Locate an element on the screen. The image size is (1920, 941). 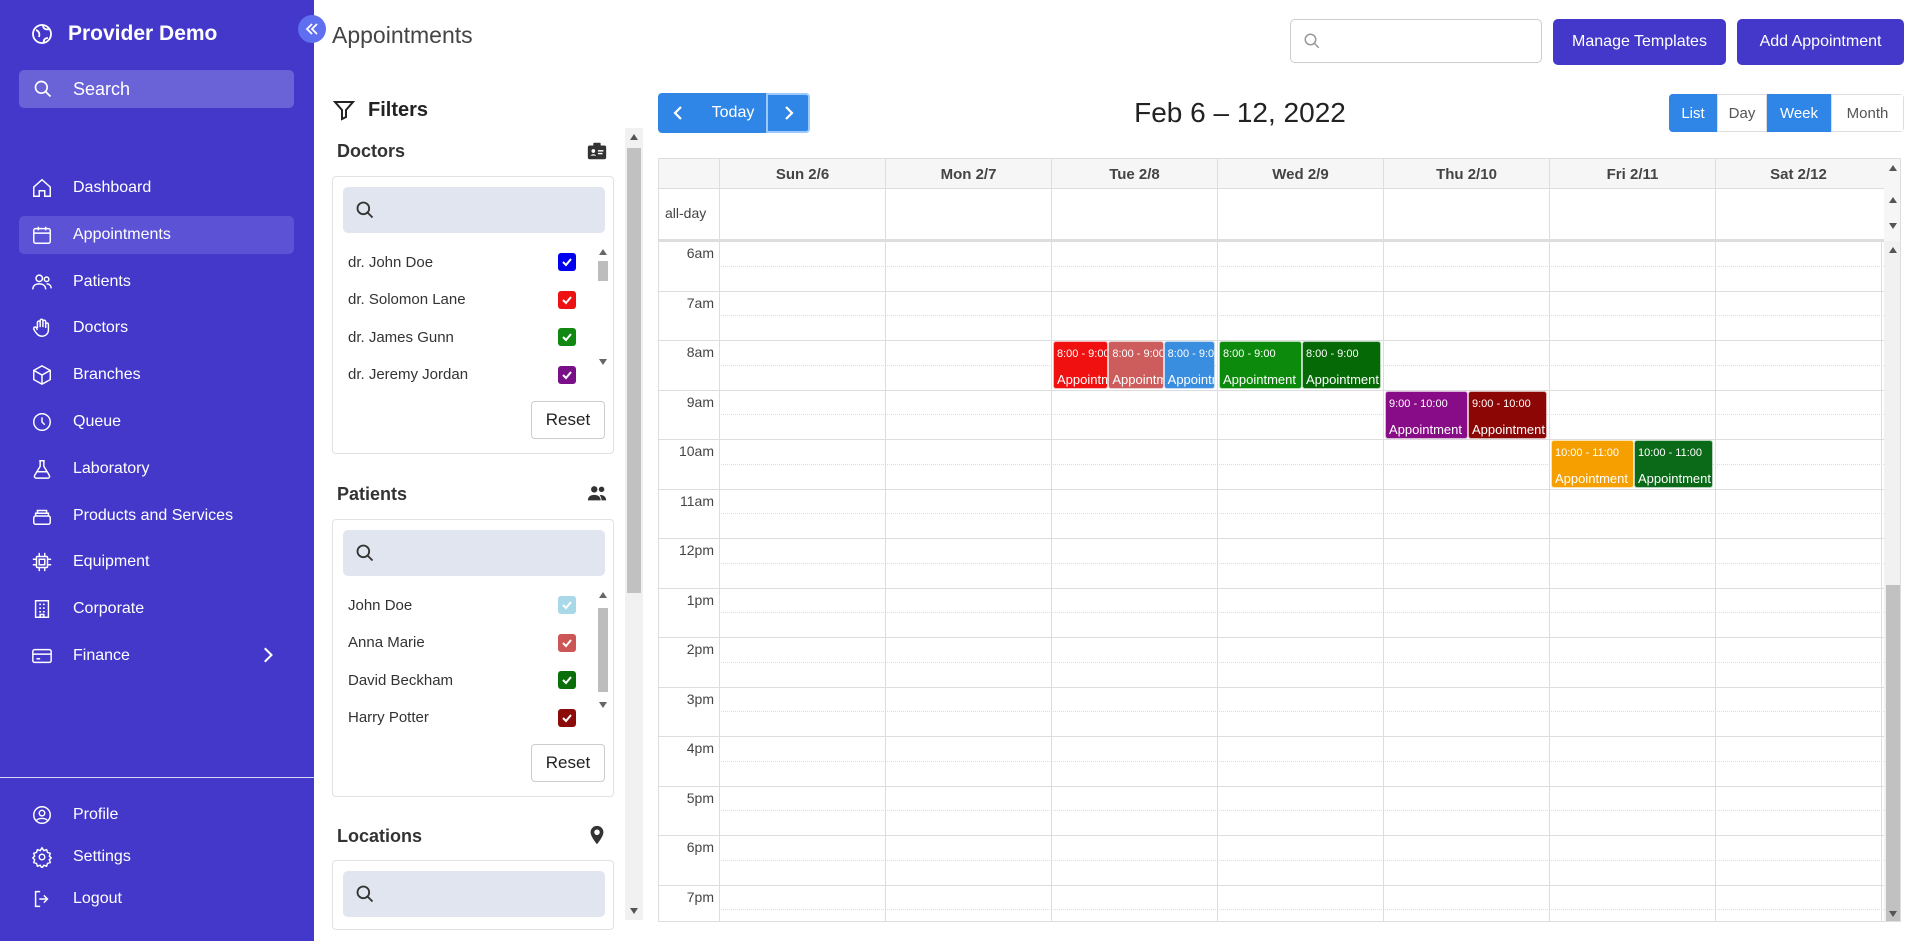
hour-label: 11am is located at coordinates (697, 500).